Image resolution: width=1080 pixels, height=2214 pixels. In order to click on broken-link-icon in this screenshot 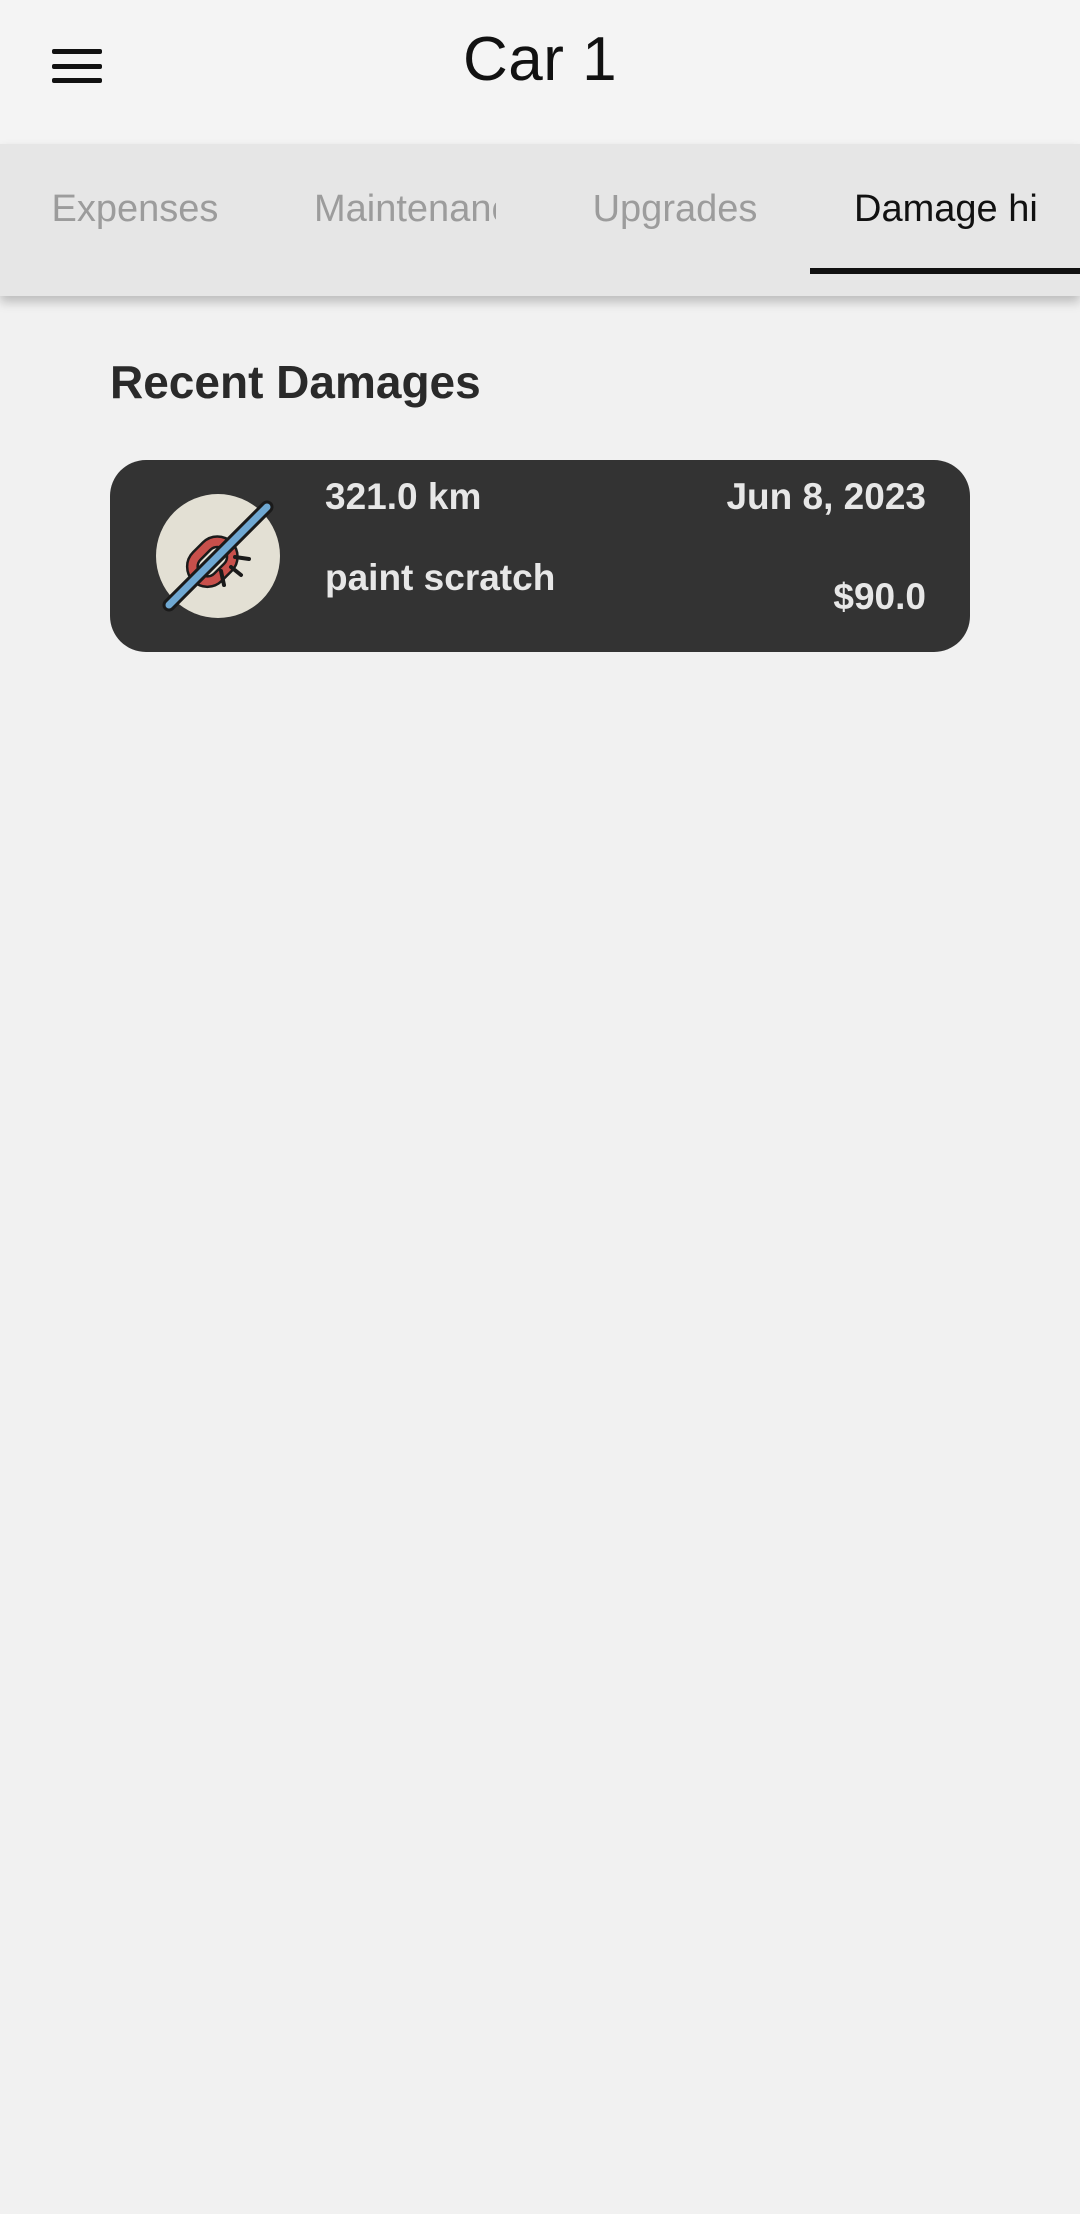, I will do `click(218, 556)`.